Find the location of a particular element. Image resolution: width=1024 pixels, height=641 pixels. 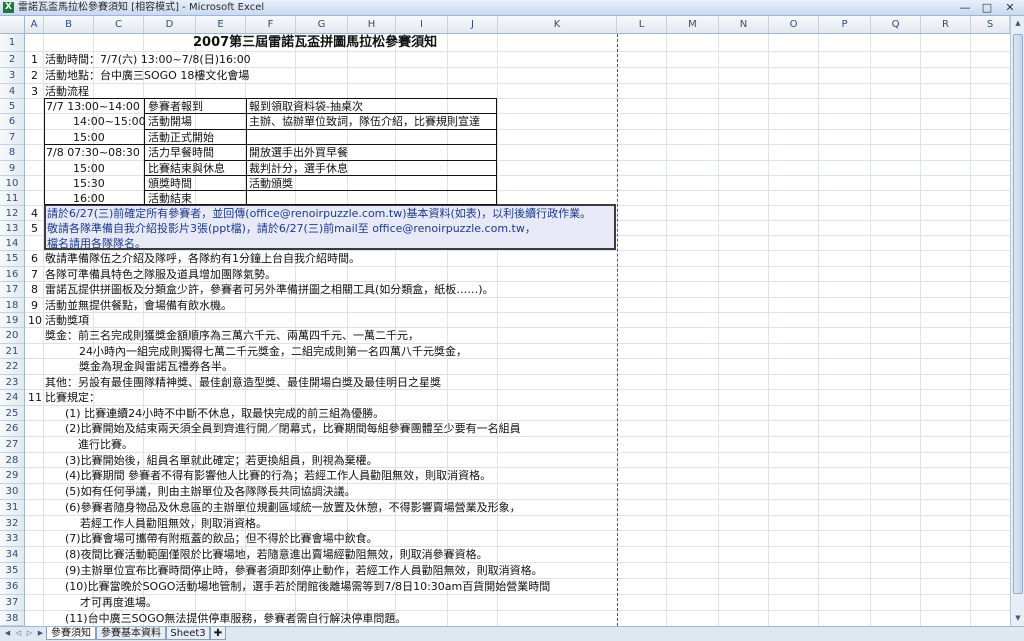

tab-sheet-3: Sheet3 is located at coordinates (188, 633).